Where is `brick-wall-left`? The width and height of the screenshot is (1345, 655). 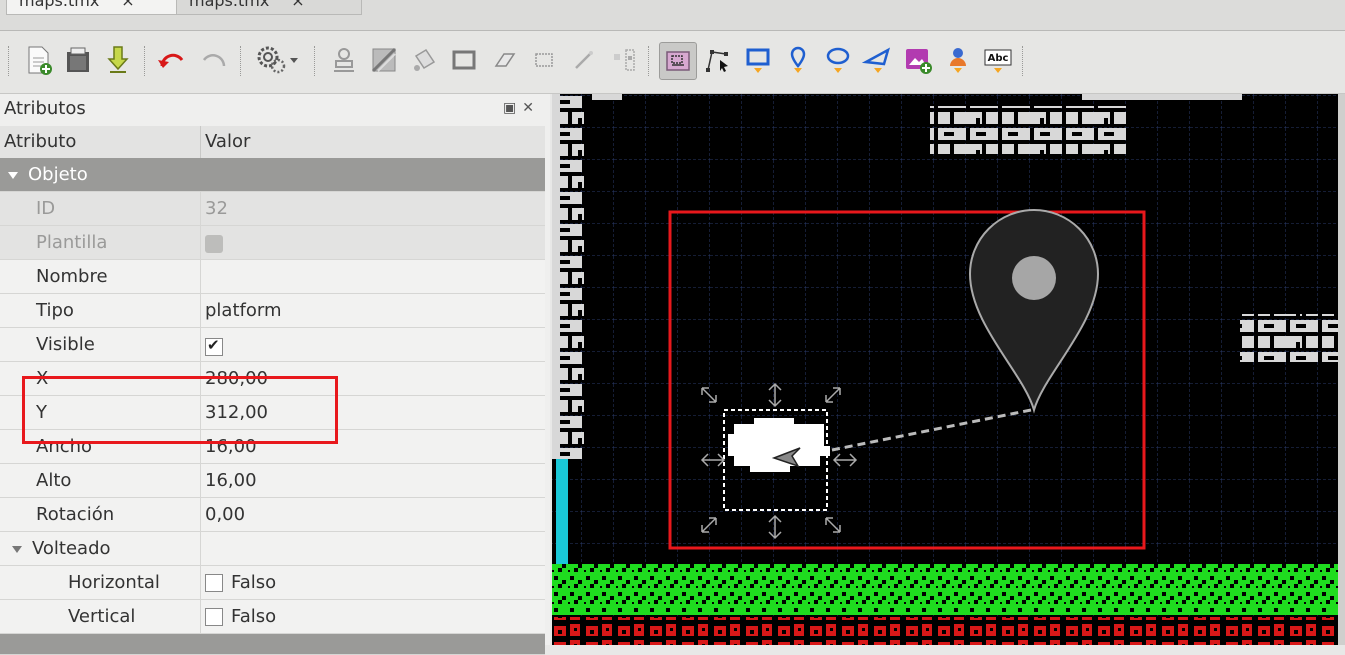
brick-wall-left is located at coordinates (579, 276).